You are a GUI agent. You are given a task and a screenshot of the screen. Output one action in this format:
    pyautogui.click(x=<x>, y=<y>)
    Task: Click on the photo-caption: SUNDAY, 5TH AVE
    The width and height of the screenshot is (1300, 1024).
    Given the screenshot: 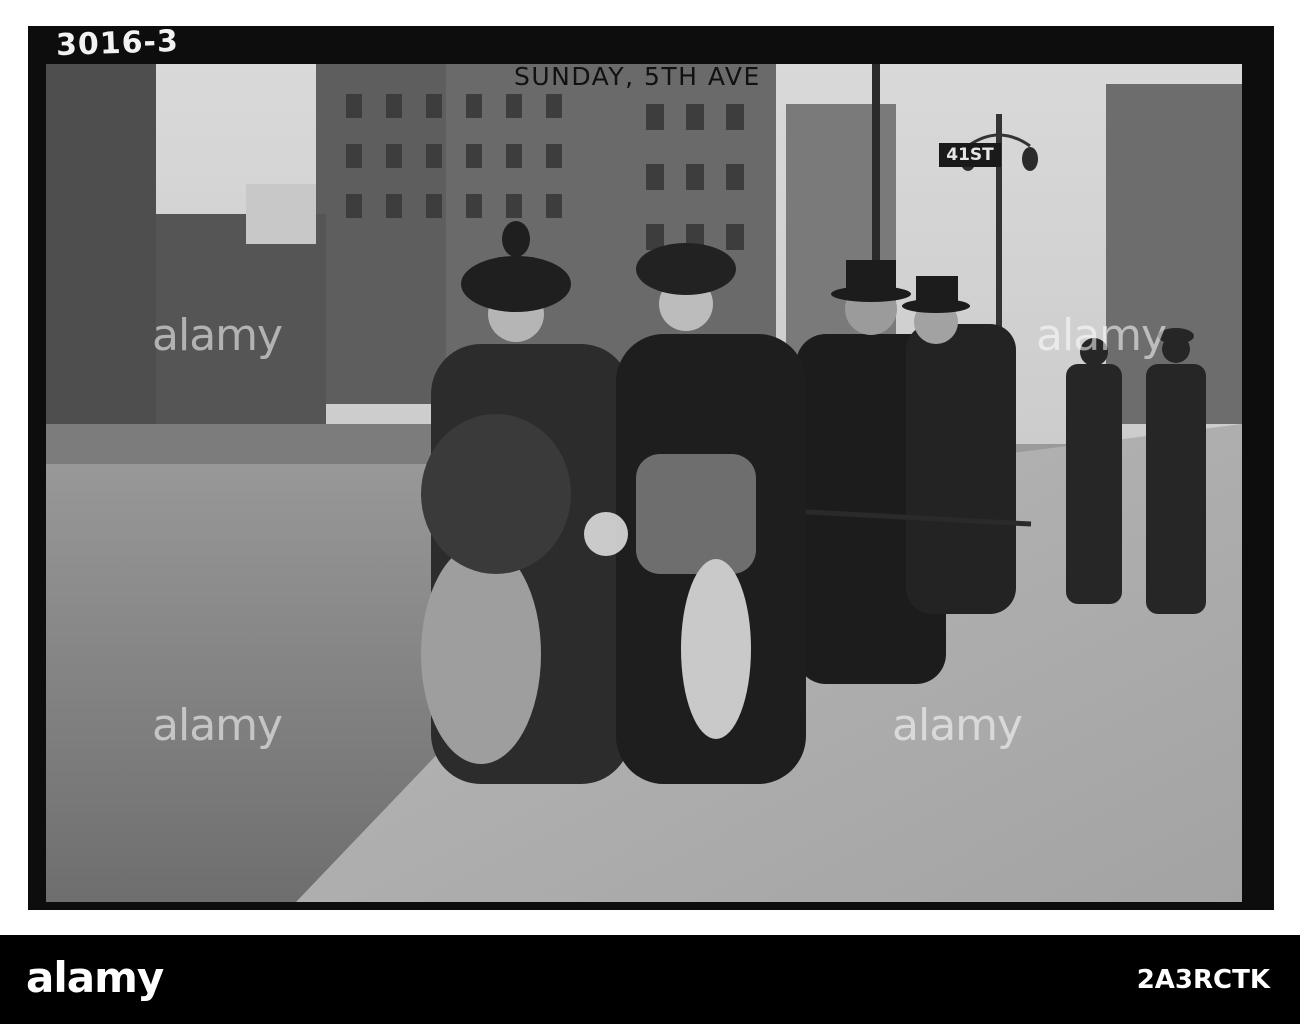 What is the action you would take?
    pyautogui.click(x=637, y=76)
    